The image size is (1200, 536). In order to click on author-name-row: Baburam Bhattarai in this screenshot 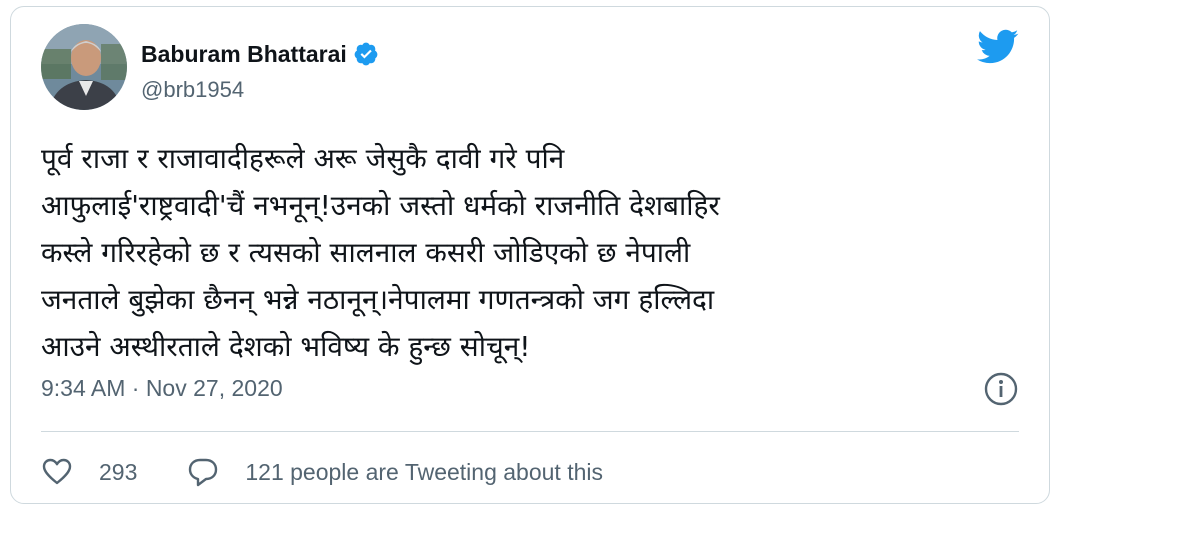, I will do `click(260, 54)`.